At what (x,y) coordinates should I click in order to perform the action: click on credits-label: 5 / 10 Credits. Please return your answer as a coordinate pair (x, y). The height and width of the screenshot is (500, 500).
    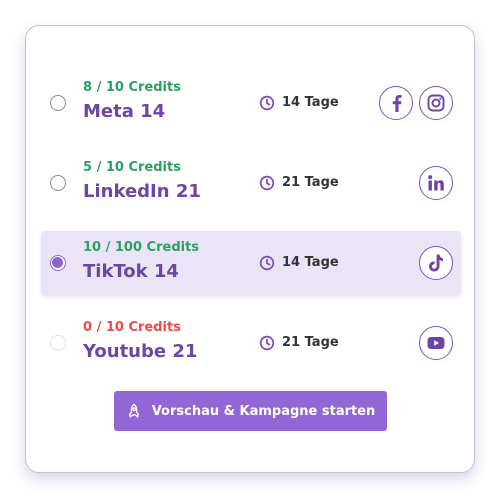
    Looking at the image, I should click on (132, 167).